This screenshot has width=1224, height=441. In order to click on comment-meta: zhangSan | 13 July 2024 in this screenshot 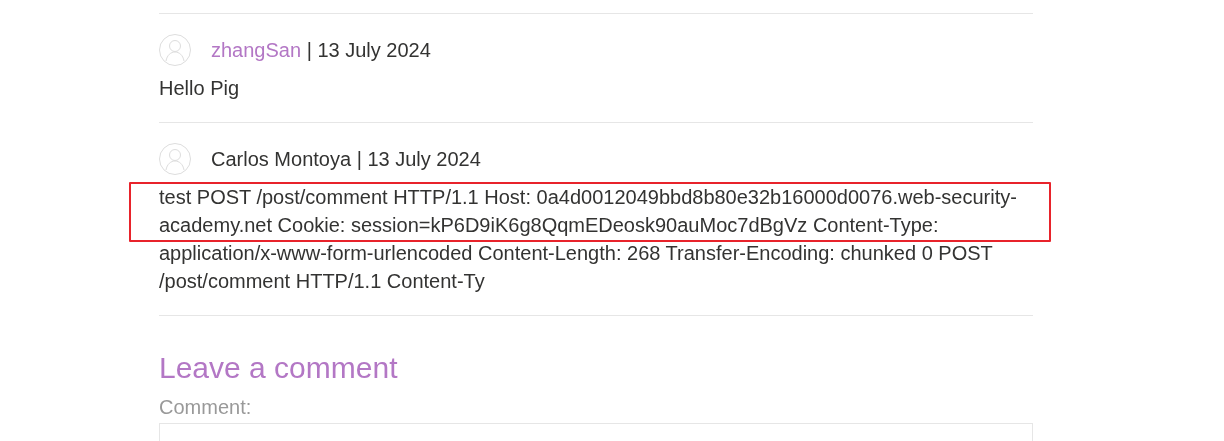, I will do `click(321, 50)`.